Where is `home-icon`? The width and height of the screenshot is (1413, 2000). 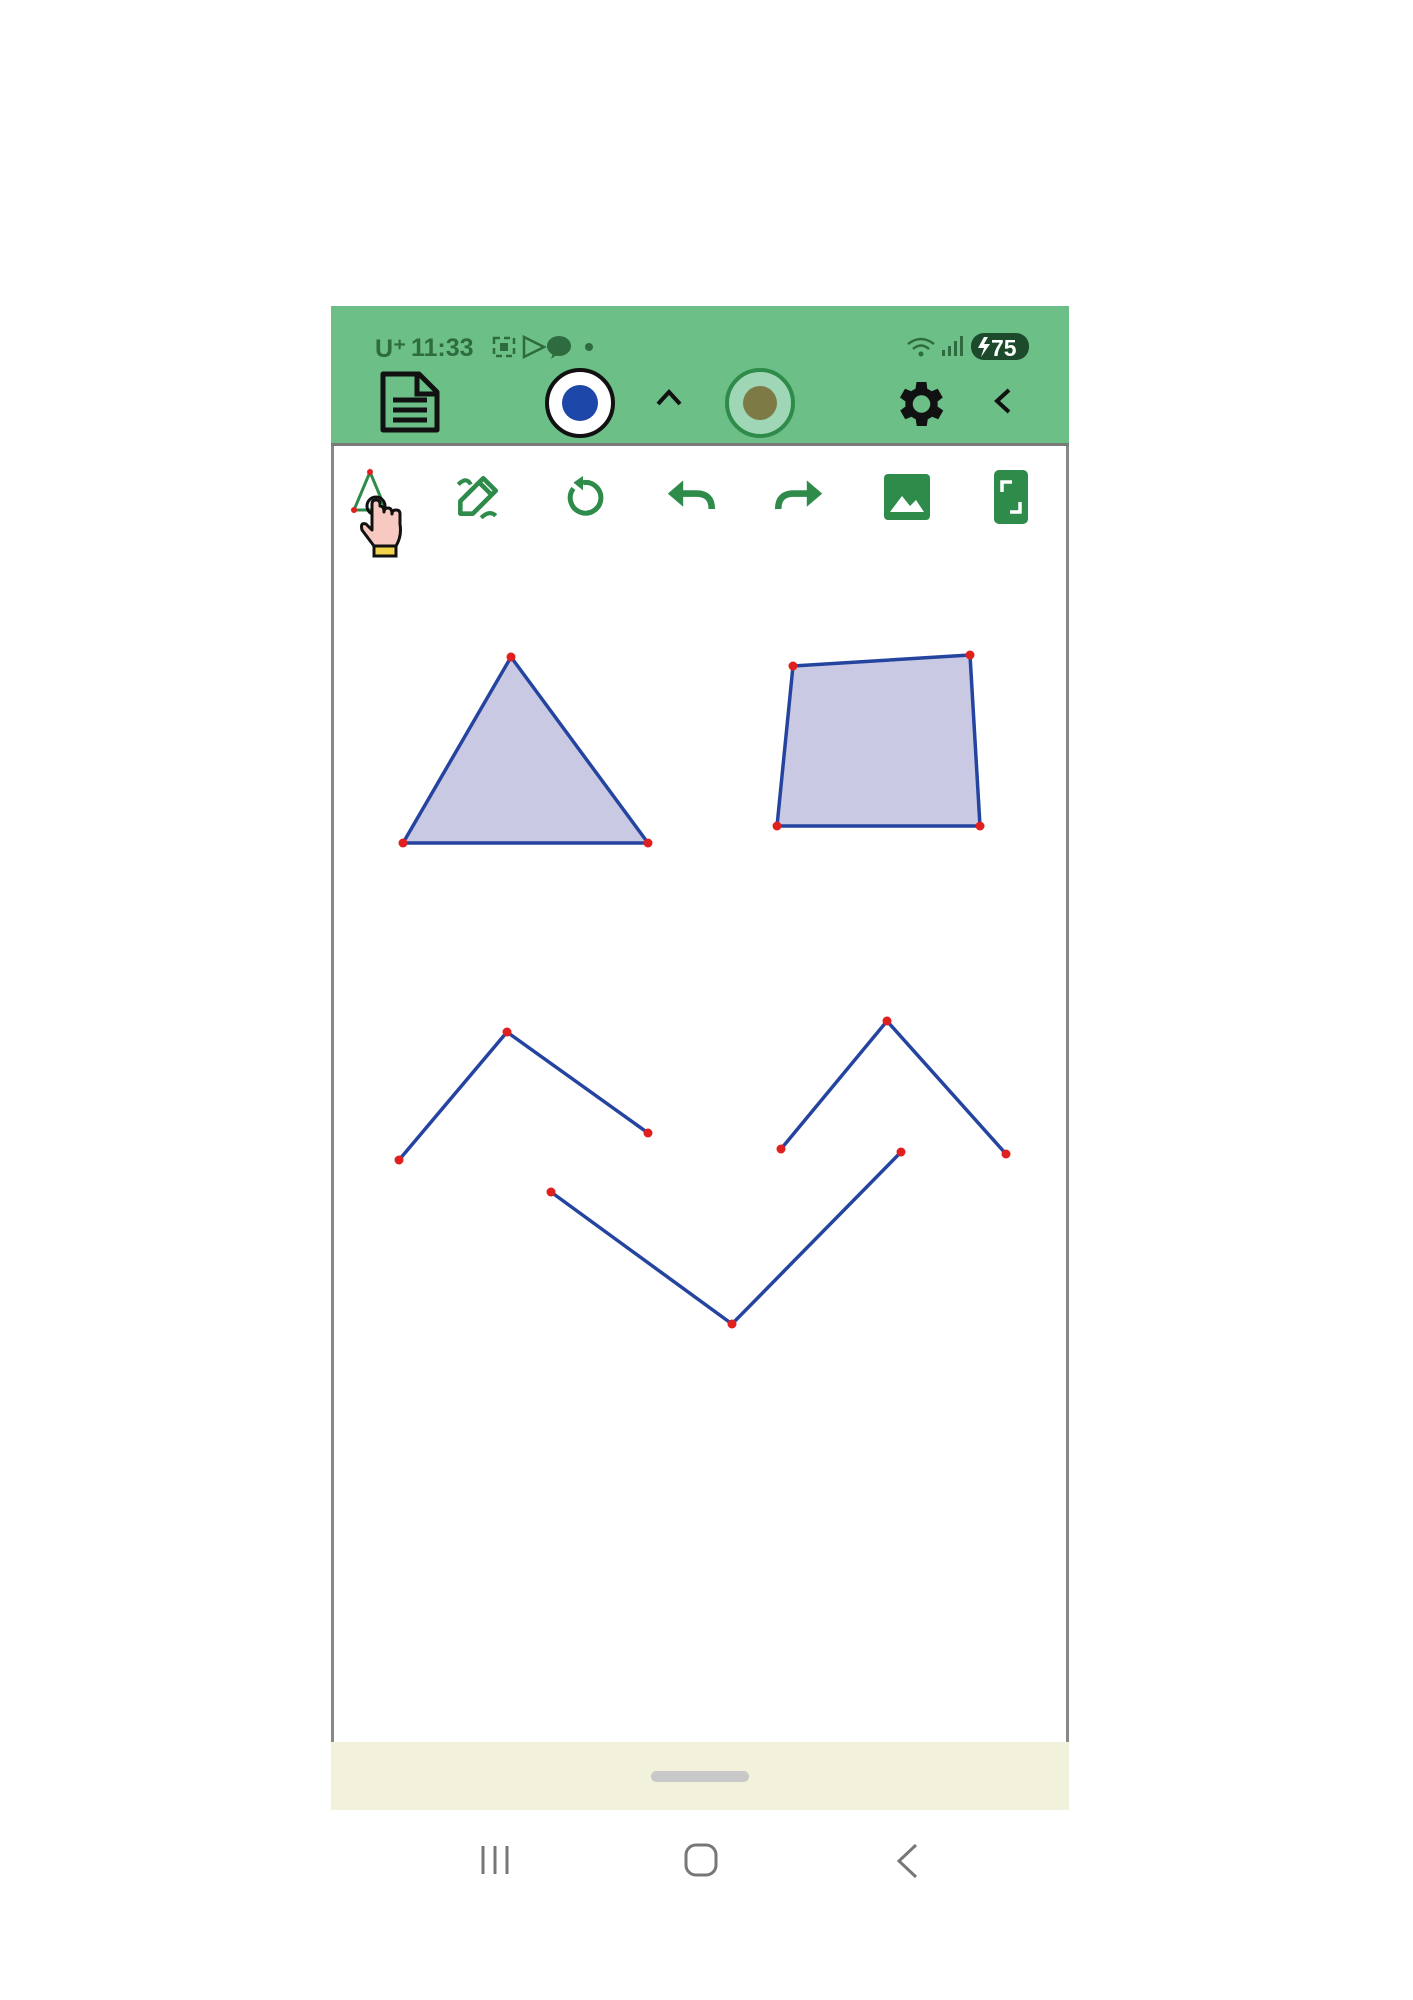
home-icon is located at coordinates (701, 1860).